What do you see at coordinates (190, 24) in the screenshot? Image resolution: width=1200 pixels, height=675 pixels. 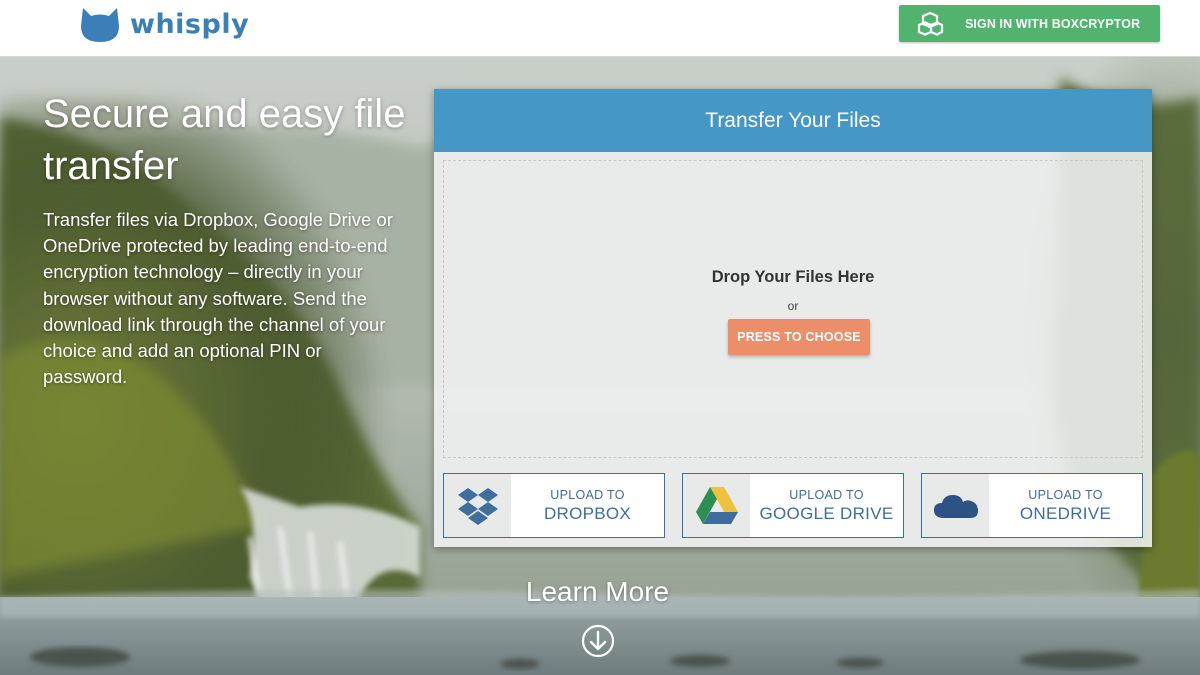 I see `brand-name: whisply` at bounding box center [190, 24].